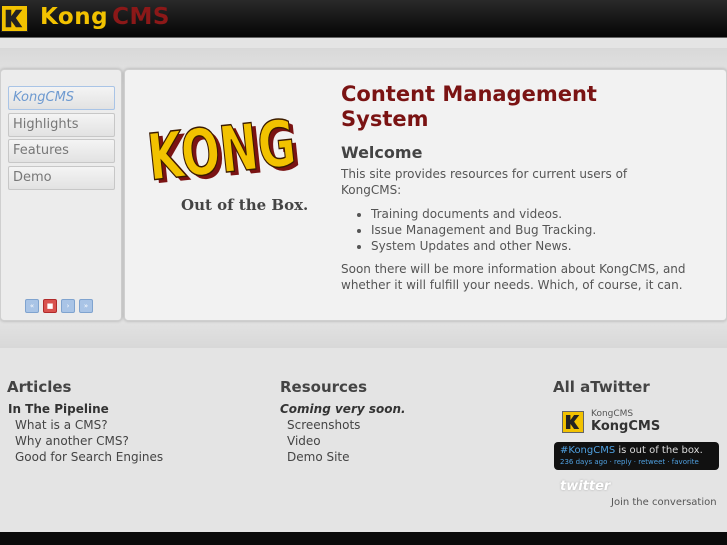 The image size is (727, 545). What do you see at coordinates (573, 422) in the screenshot?
I see `twitter-avatar` at bounding box center [573, 422].